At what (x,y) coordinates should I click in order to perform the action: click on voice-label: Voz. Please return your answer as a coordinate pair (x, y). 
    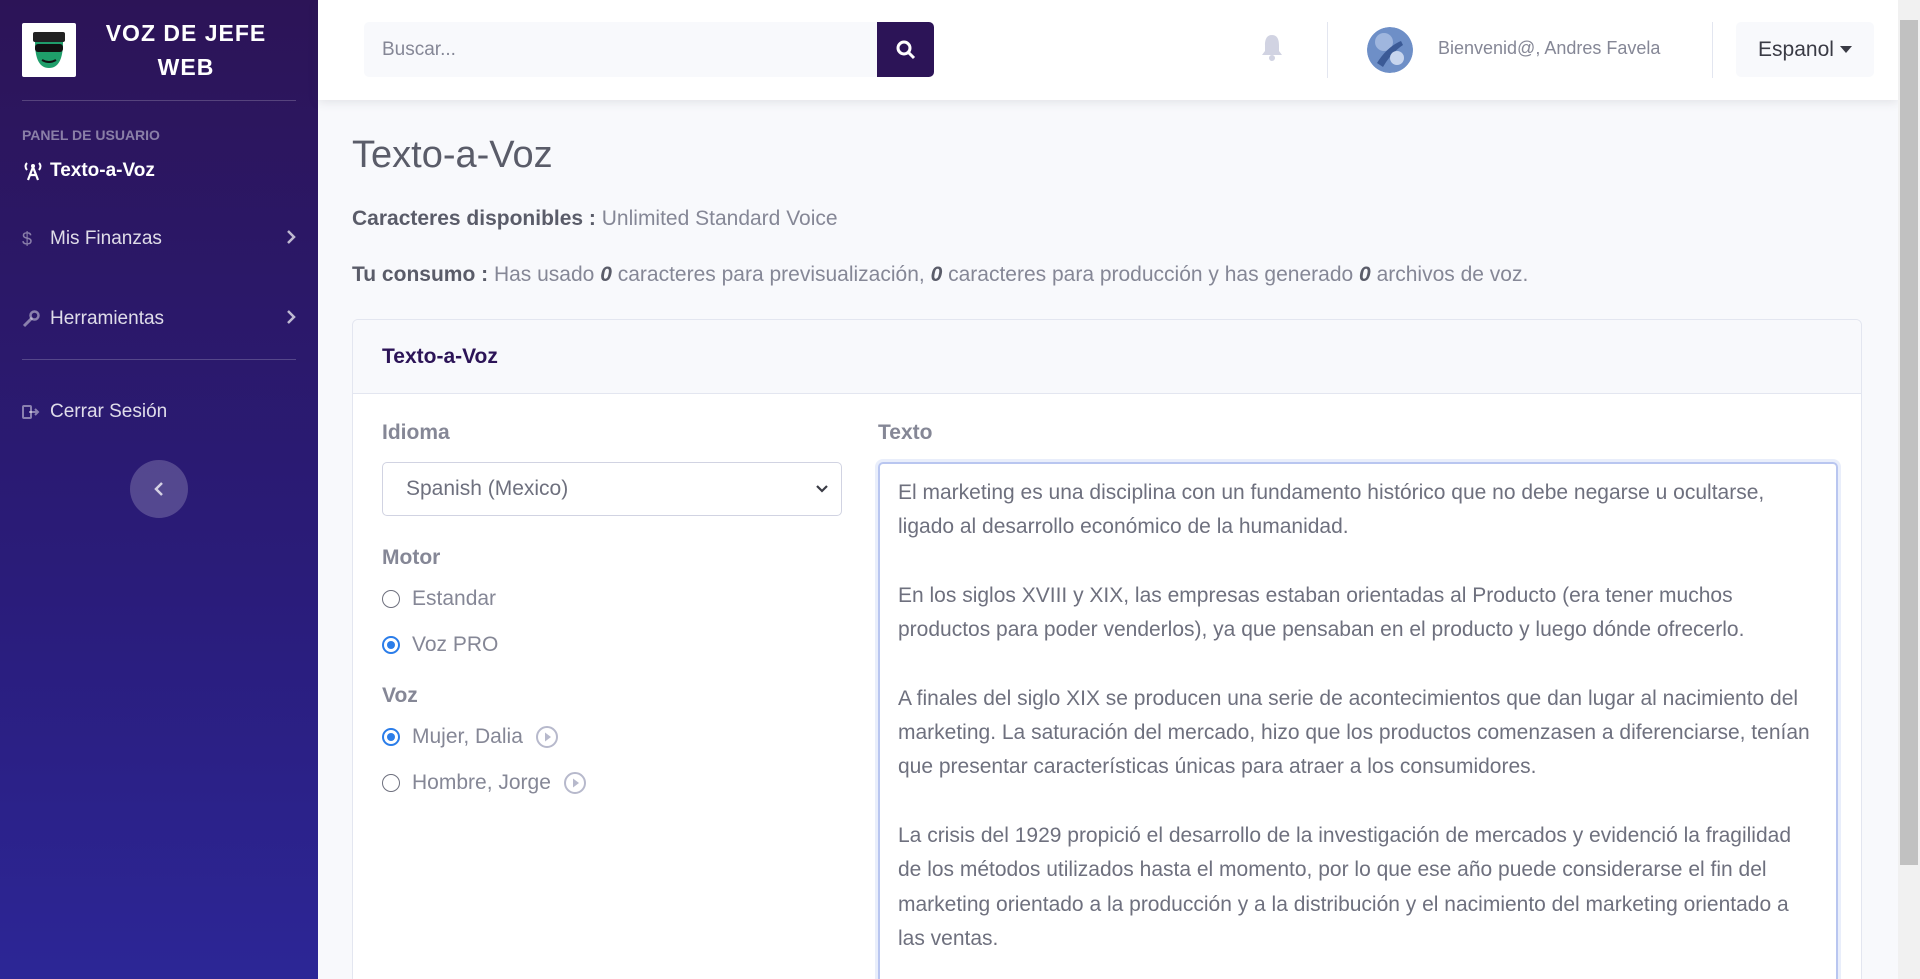
    Looking at the image, I should click on (400, 695).